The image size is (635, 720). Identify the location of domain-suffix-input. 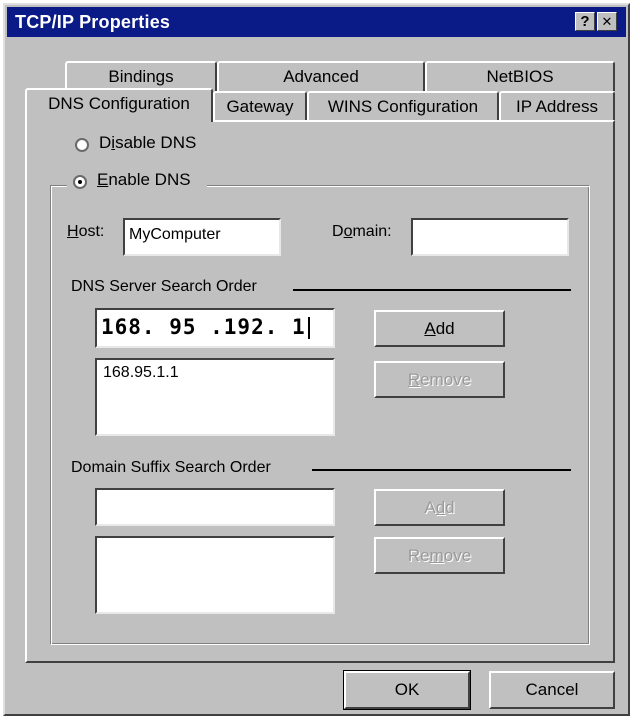
(215, 507).